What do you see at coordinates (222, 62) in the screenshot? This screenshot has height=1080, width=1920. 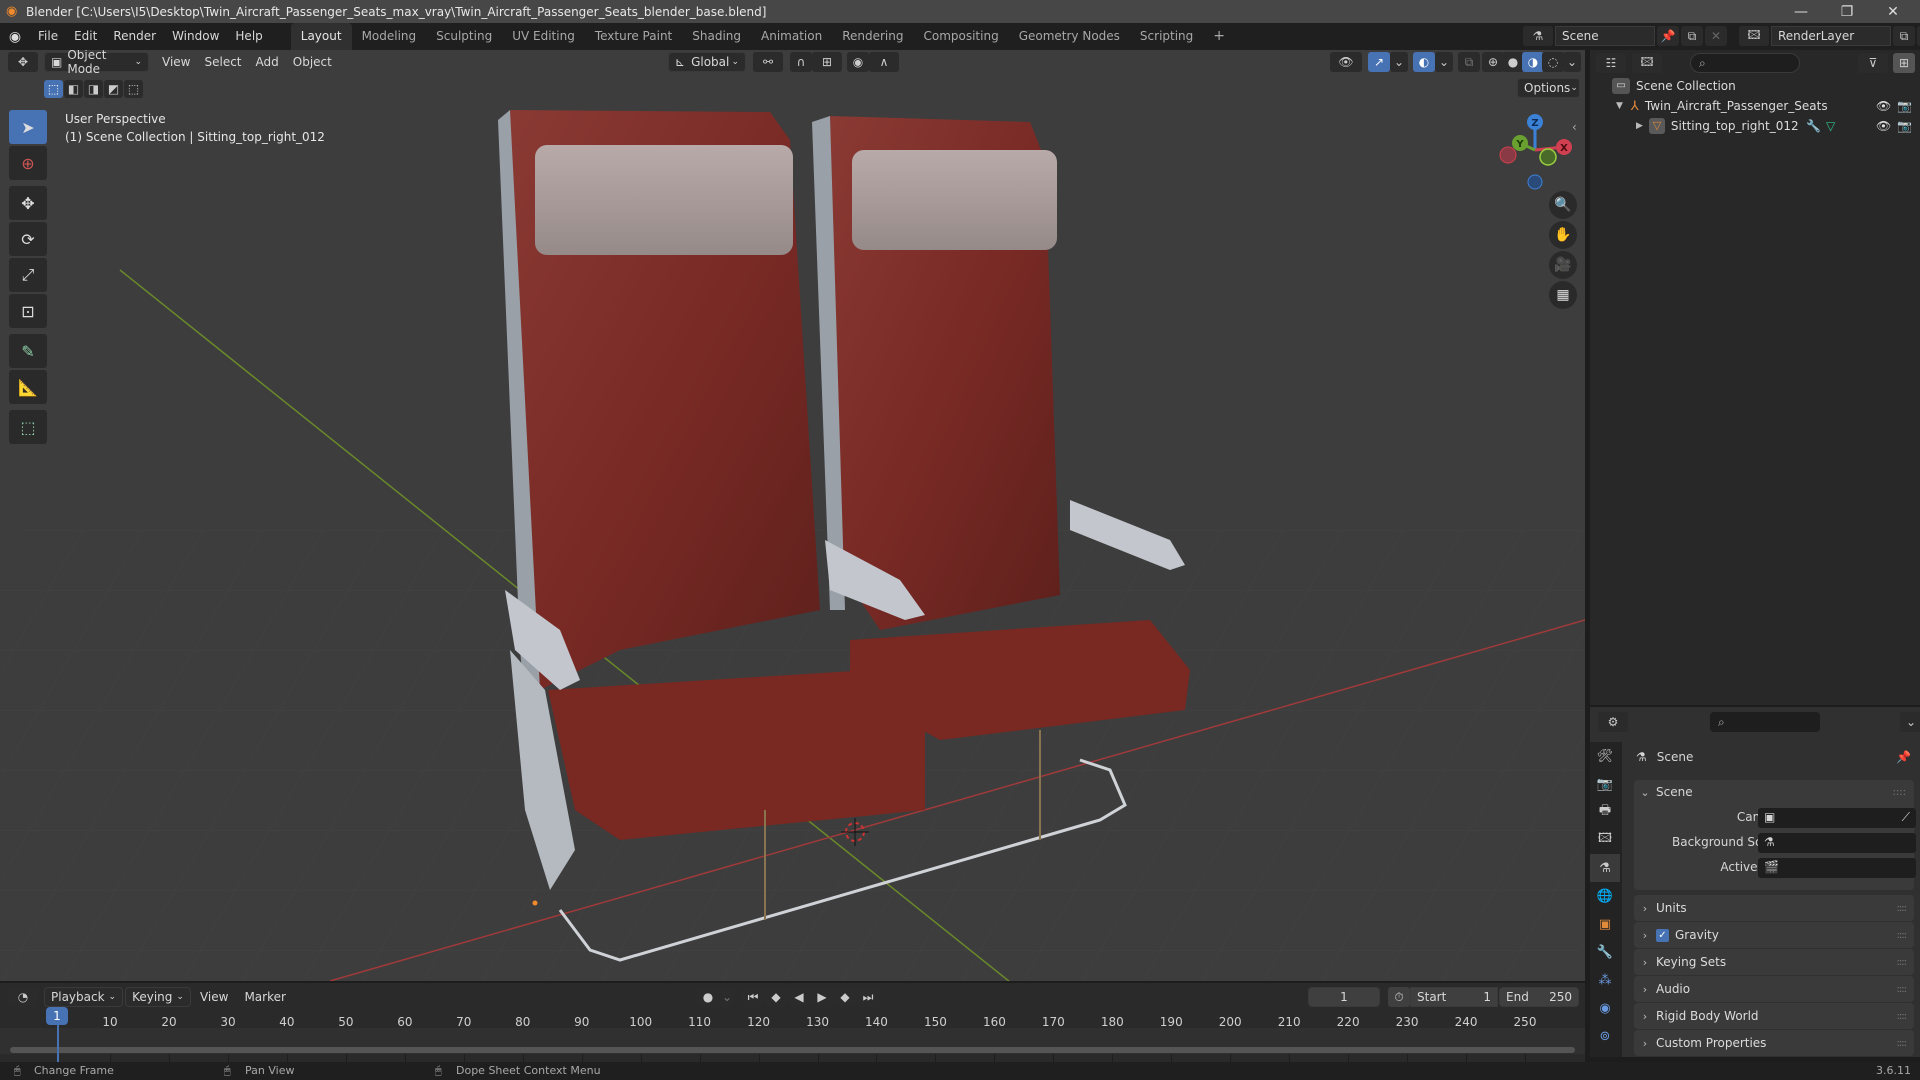 I see `menu-select: Select` at bounding box center [222, 62].